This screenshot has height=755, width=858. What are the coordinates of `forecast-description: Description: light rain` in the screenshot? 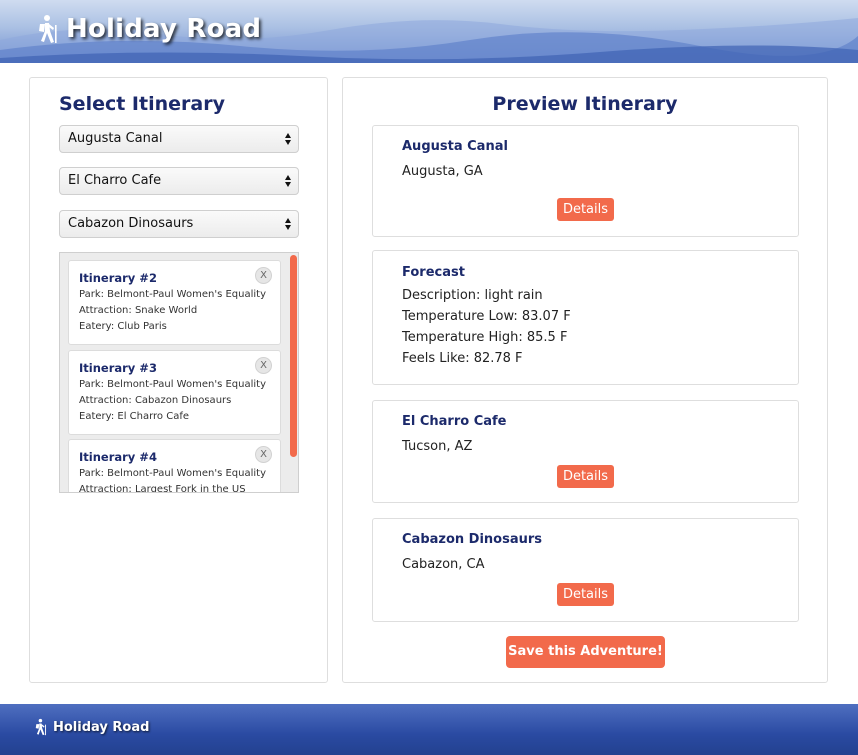 It's located at (472, 295).